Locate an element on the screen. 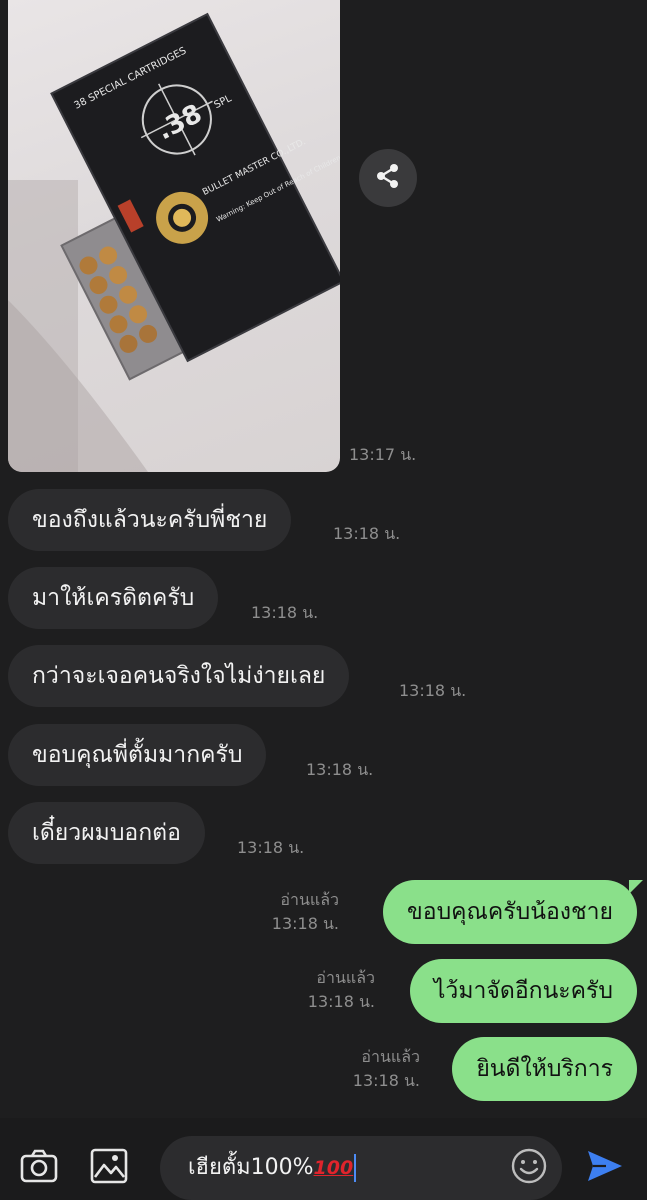  bubble-tail is located at coordinates (636, 887).